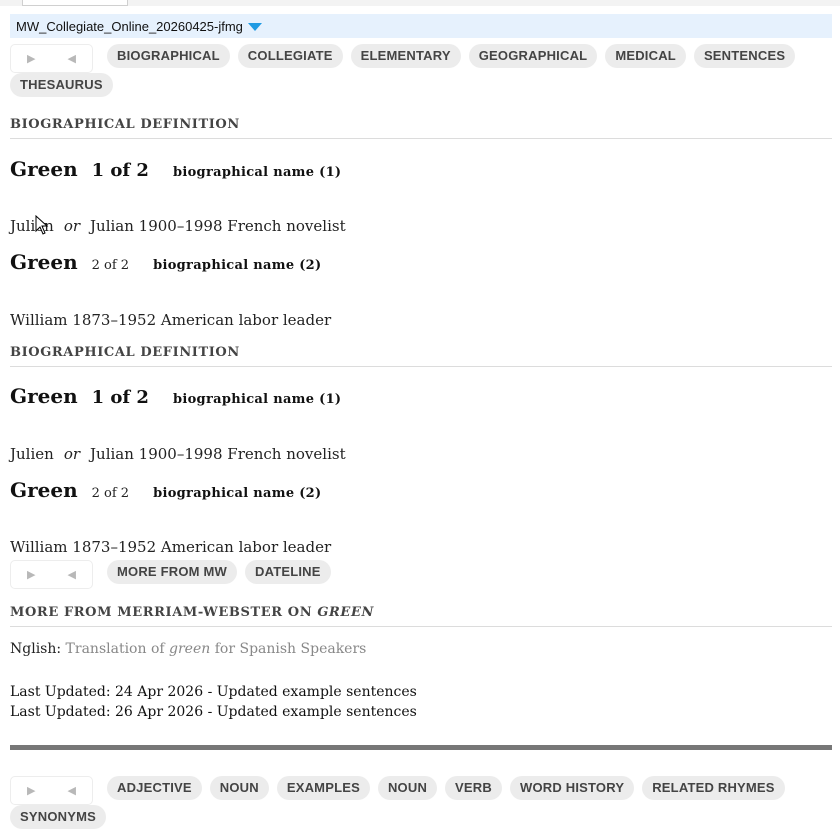 Image resolution: width=840 pixels, height=834 pixels. I want to click on tab-sentences: SENTENCES, so click(744, 56).